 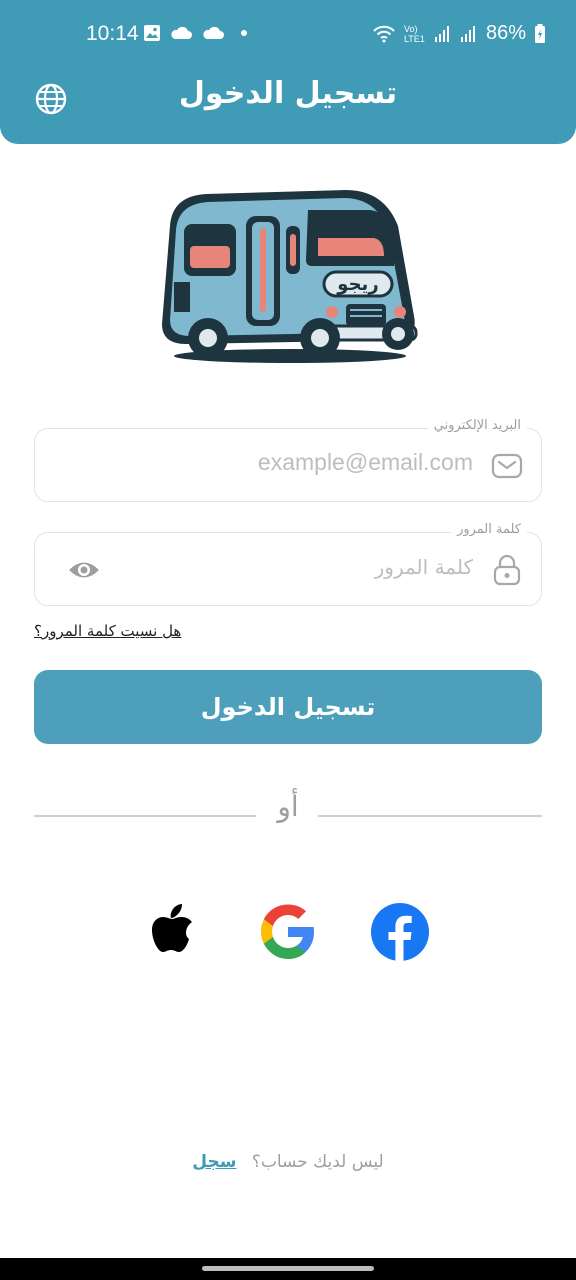 I want to click on lock-icon, so click(x=507, y=570).